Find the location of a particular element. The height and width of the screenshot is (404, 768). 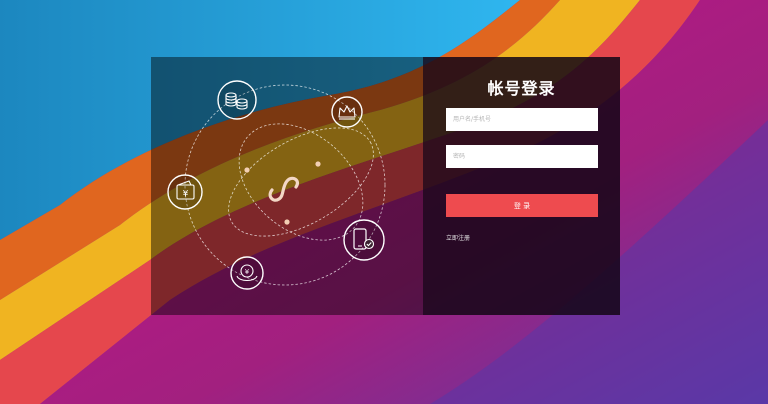

illustration-graphic: ¥ ¥ is located at coordinates (276, 185).